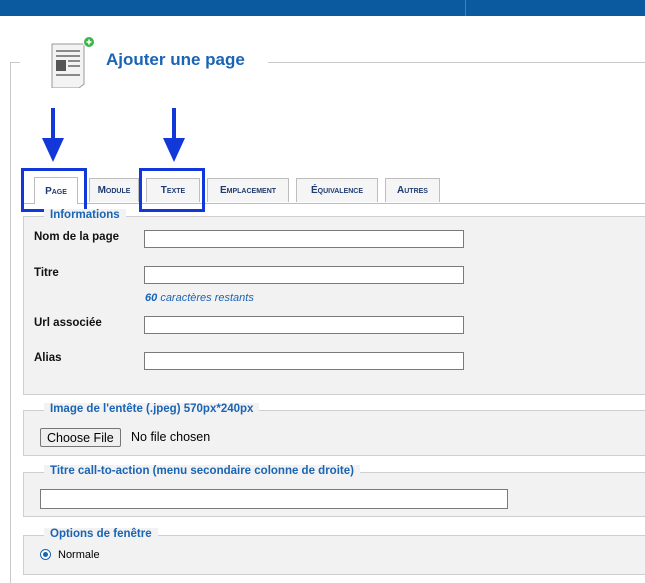 The width and height of the screenshot is (645, 583). What do you see at coordinates (152, 409) in the screenshot?
I see `image-header-legend: Image de l'entête (.jpeg) 570px*240px` at bounding box center [152, 409].